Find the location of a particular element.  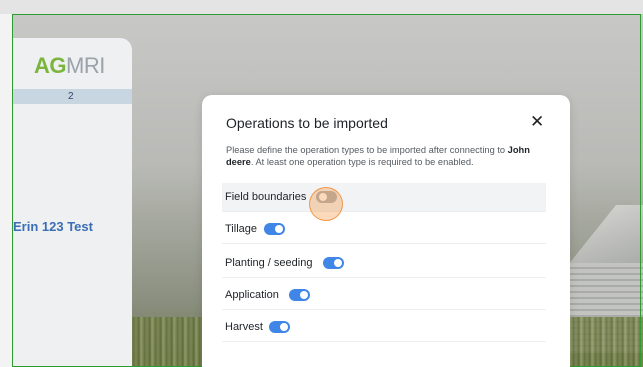

planting-seeding-toggle is located at coordinates (333, 263).